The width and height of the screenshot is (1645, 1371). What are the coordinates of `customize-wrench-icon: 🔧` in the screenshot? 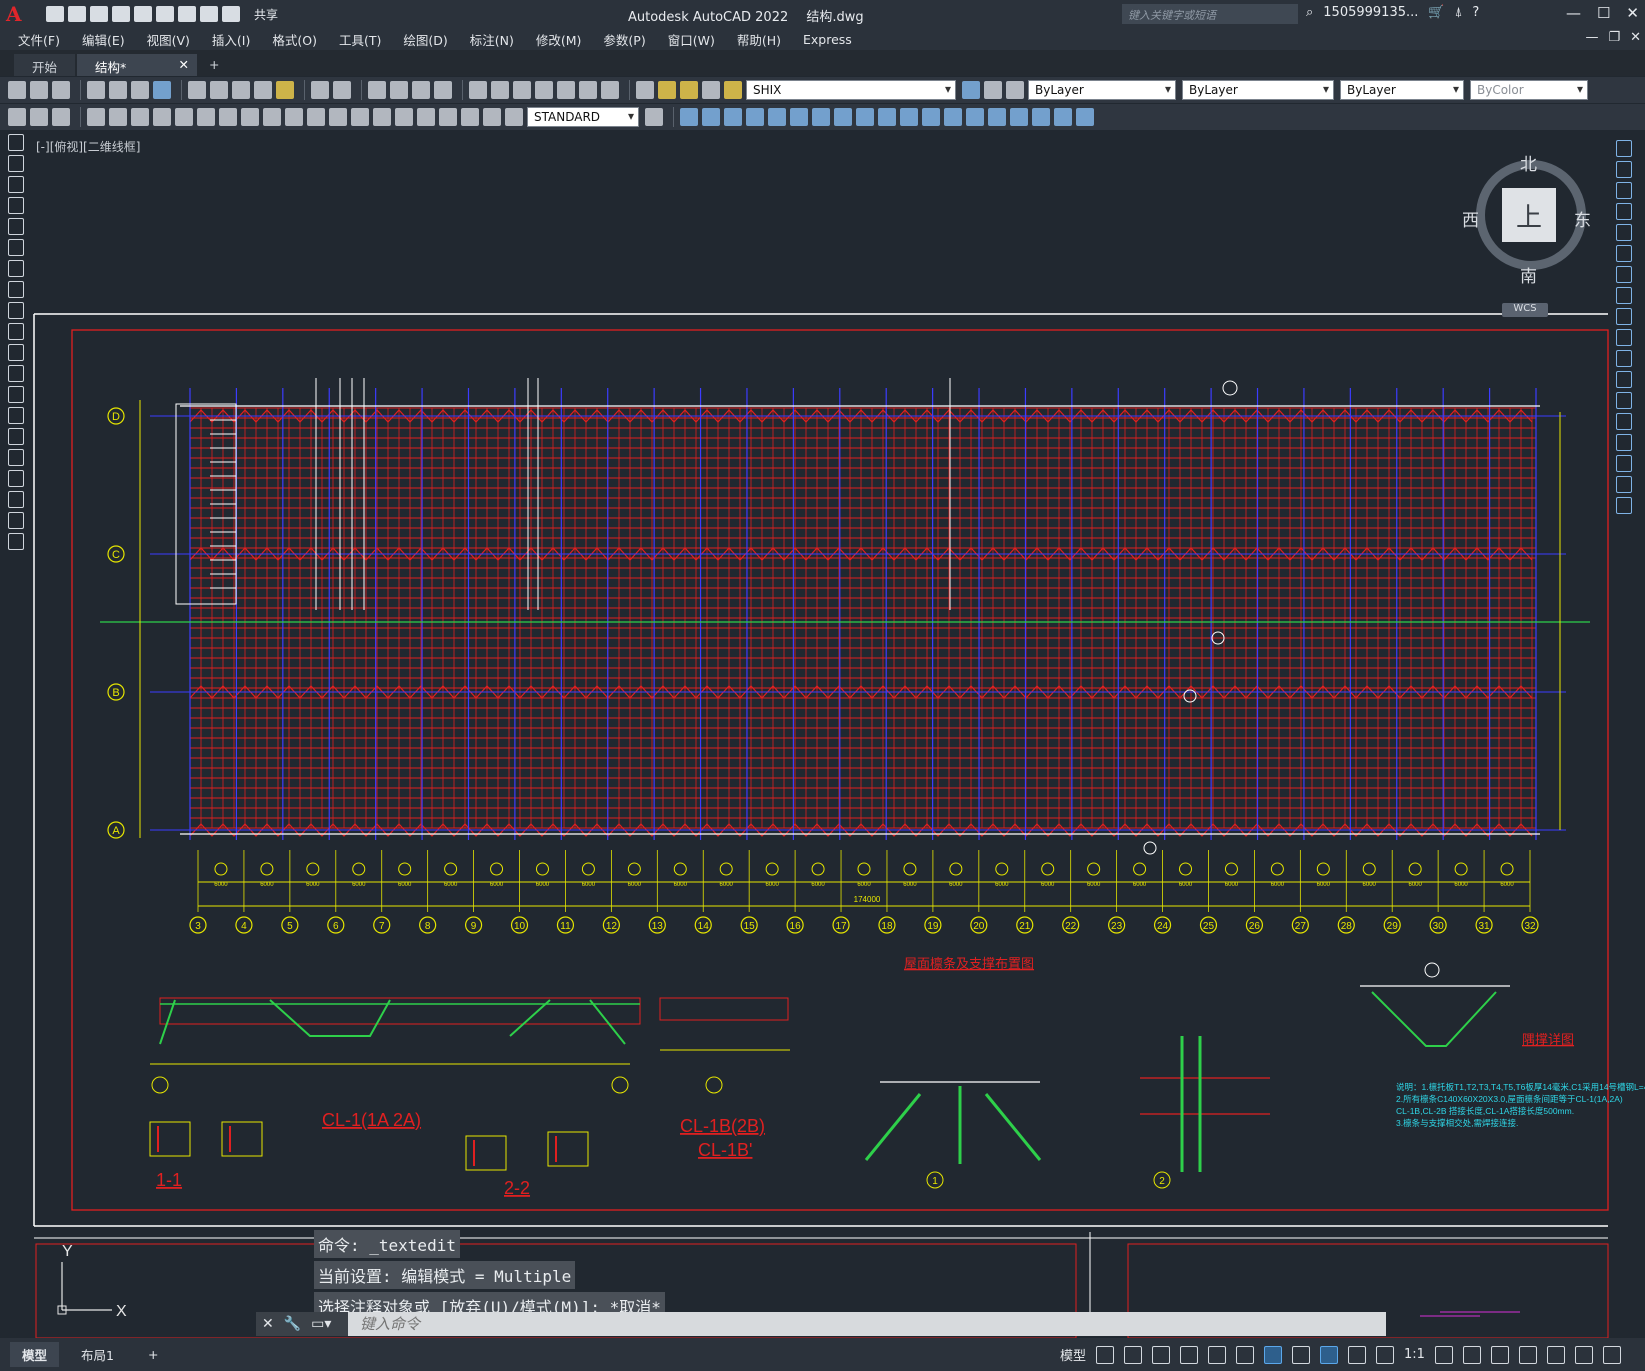 It's located at (292, 1324).